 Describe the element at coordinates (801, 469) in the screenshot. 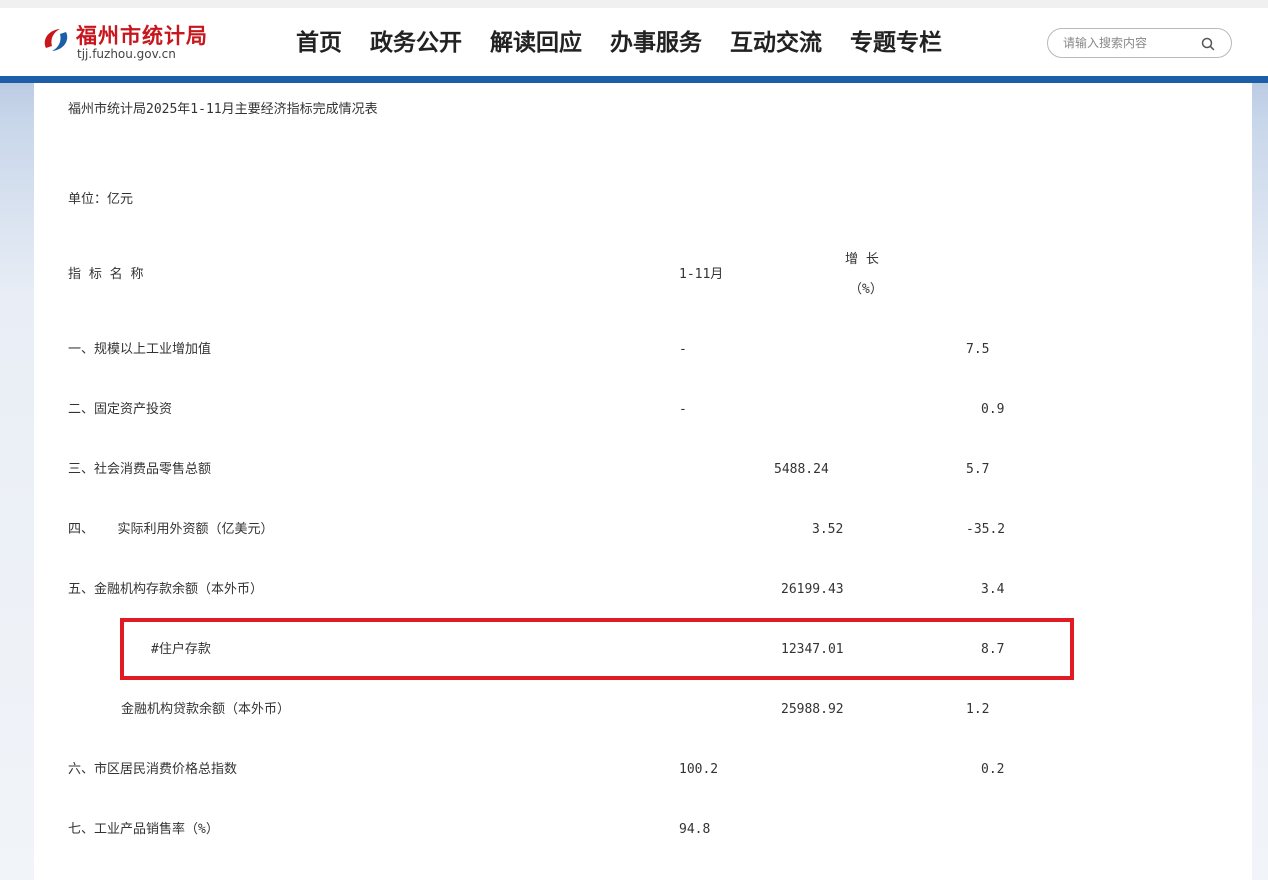

I see `row-value-retail-sales: 5488.24` at that location.